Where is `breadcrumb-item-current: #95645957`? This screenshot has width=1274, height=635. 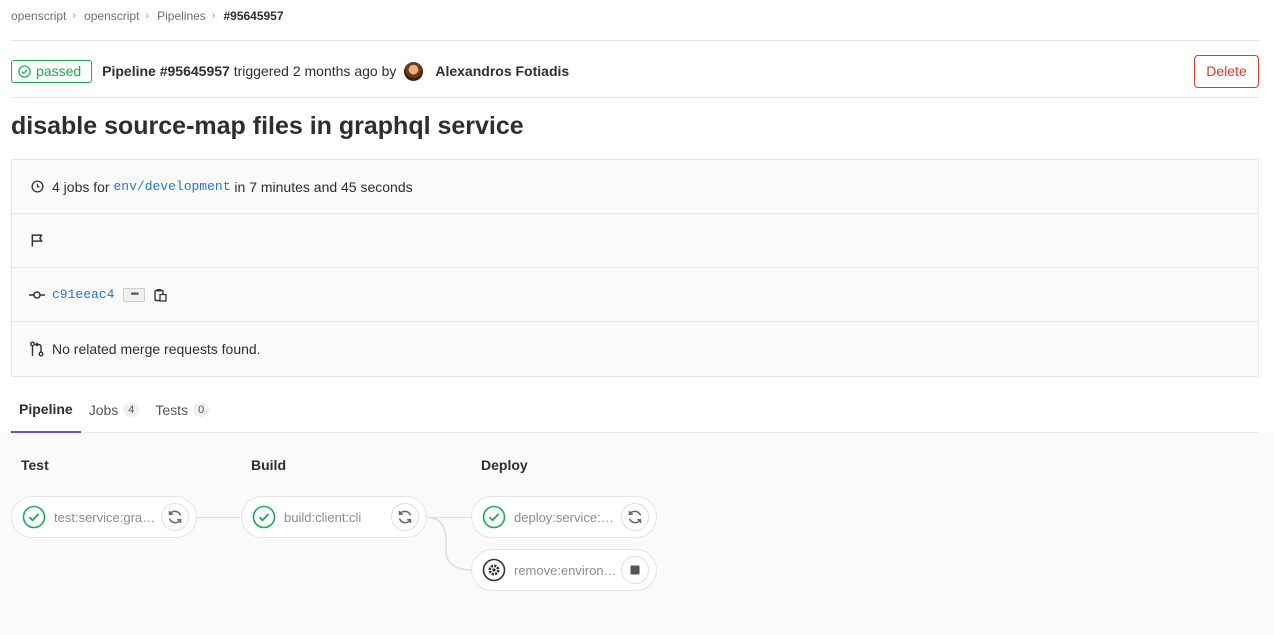 breadcrumb-item-current: #95645957 is located at coordinates (253, 16).